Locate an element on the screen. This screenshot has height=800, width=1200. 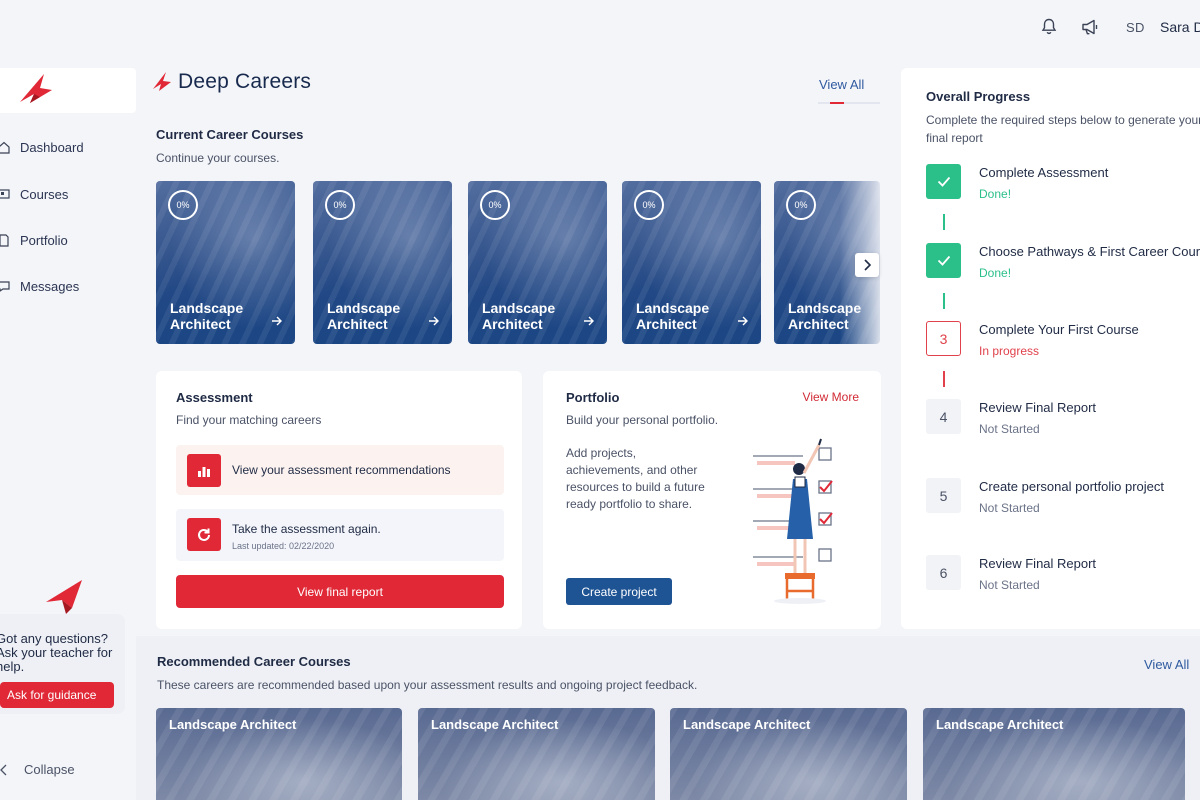
sidebar-item-label: Portfolio is located at coordinates (44, 240).